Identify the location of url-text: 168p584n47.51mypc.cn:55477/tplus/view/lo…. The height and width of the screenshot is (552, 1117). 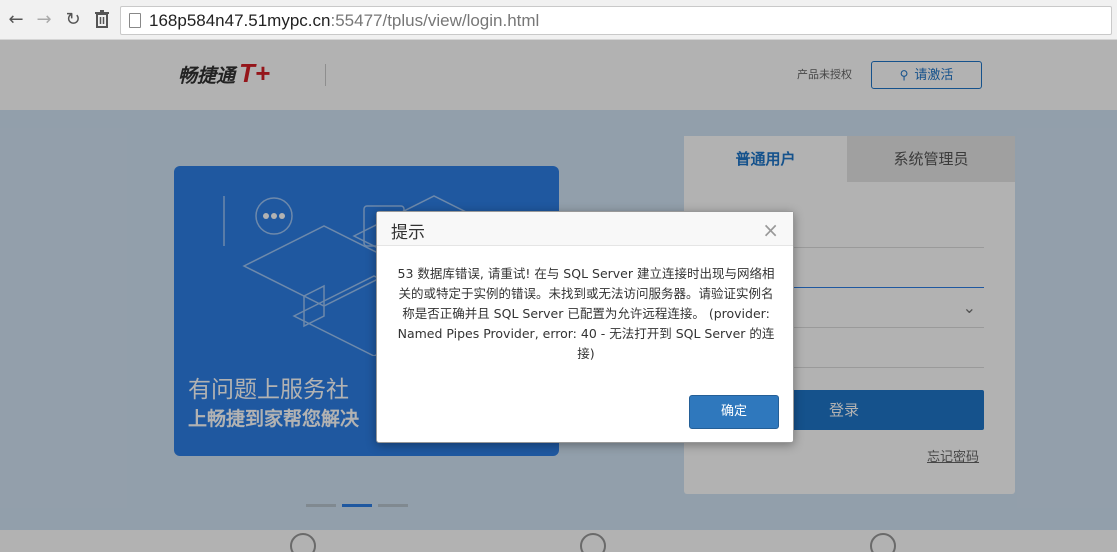
(344, 20).